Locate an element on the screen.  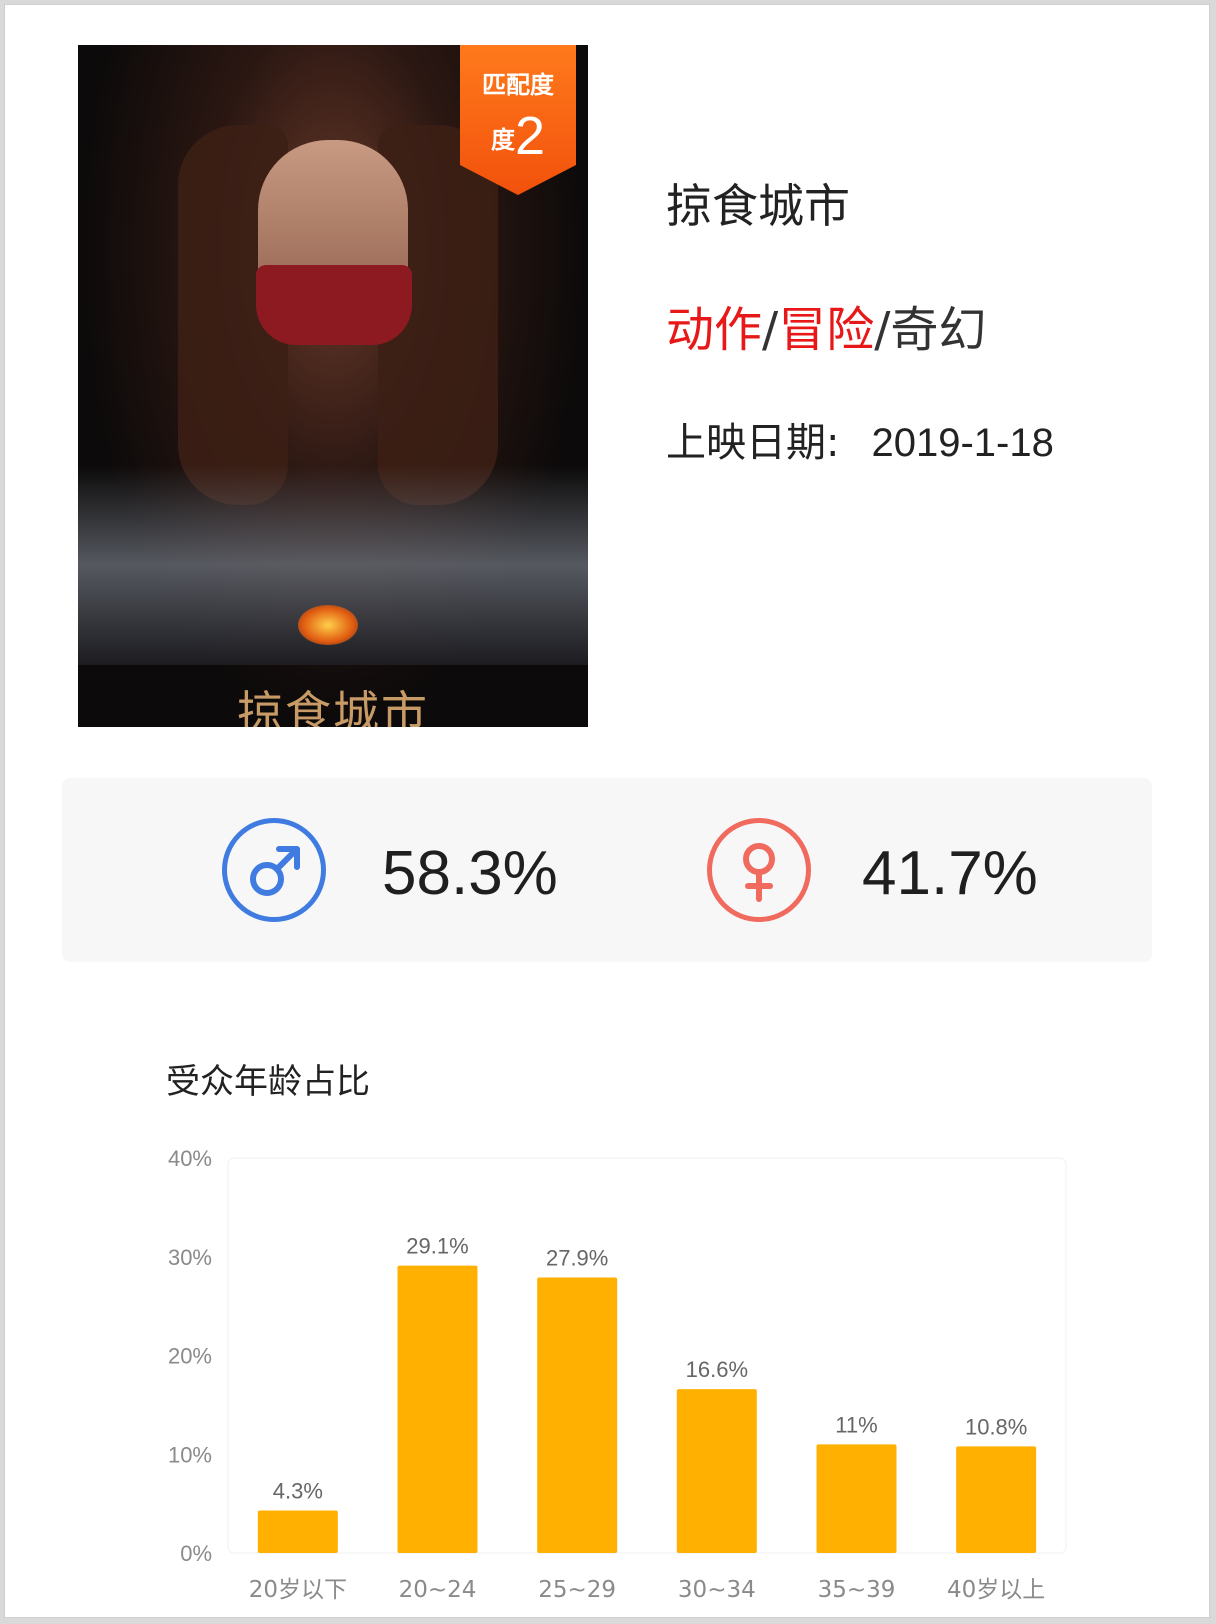
y-tick-label: 30% is located at coordinates (190, 1257).